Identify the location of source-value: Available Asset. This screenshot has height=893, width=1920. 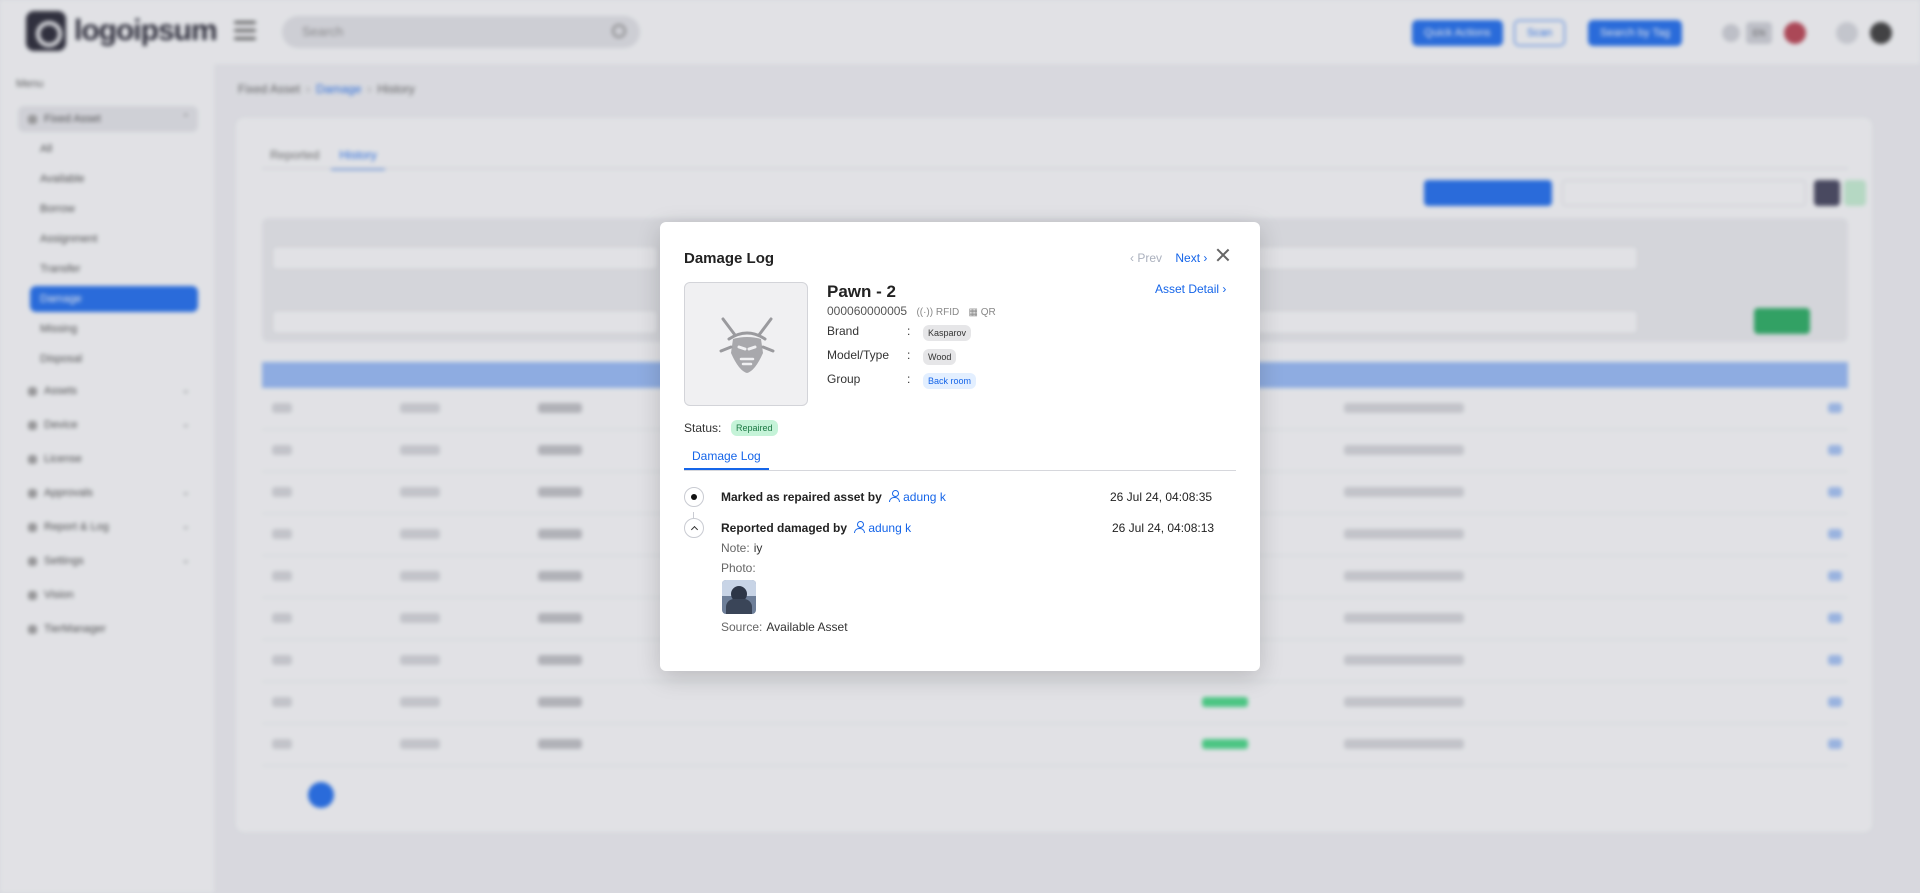
(807, 627).